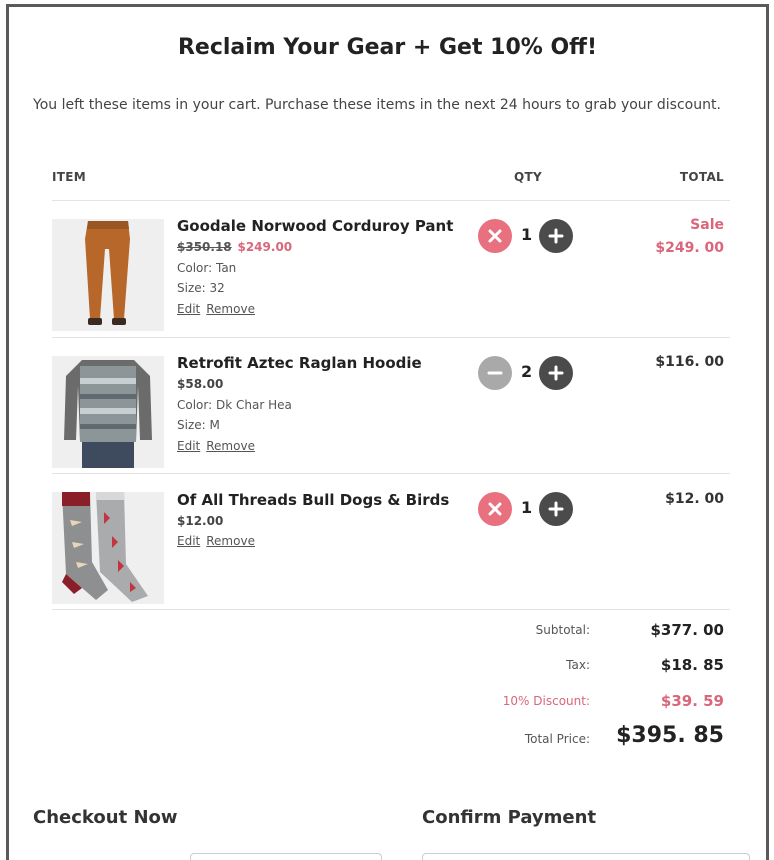  Describe the element at coordinates (69, 177) in the screenshot. I see `column-header-item: ITEM` at that location.